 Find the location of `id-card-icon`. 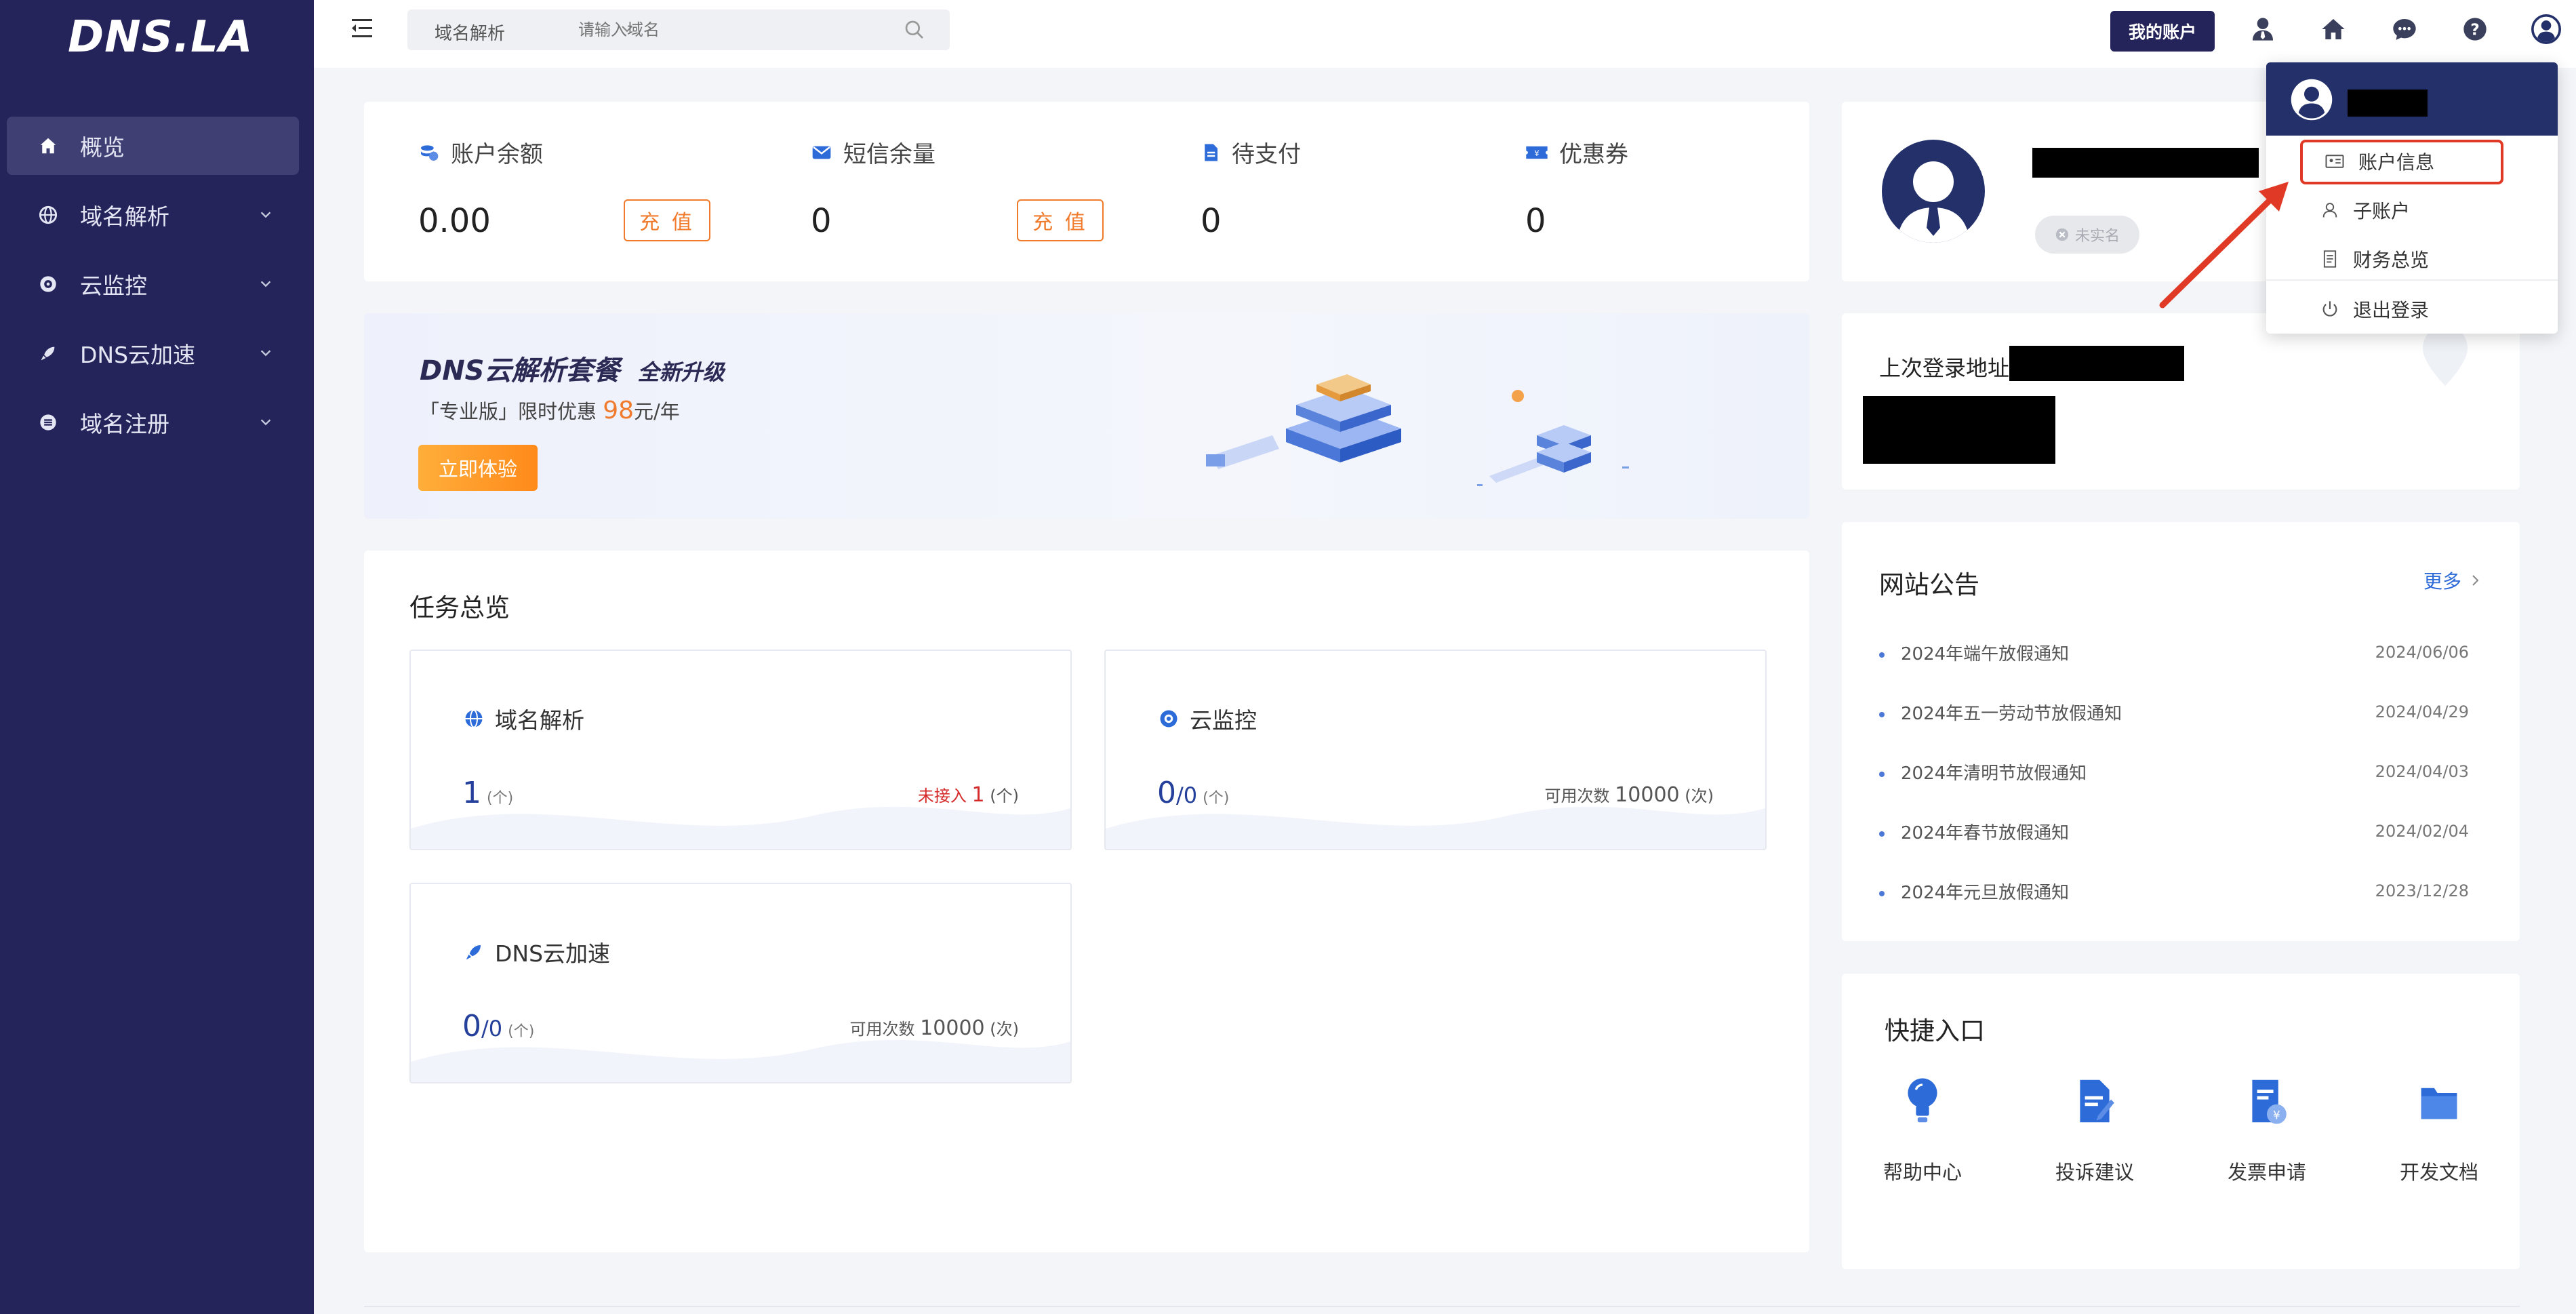

id-card-icon is located at coordinates (2334, 161).